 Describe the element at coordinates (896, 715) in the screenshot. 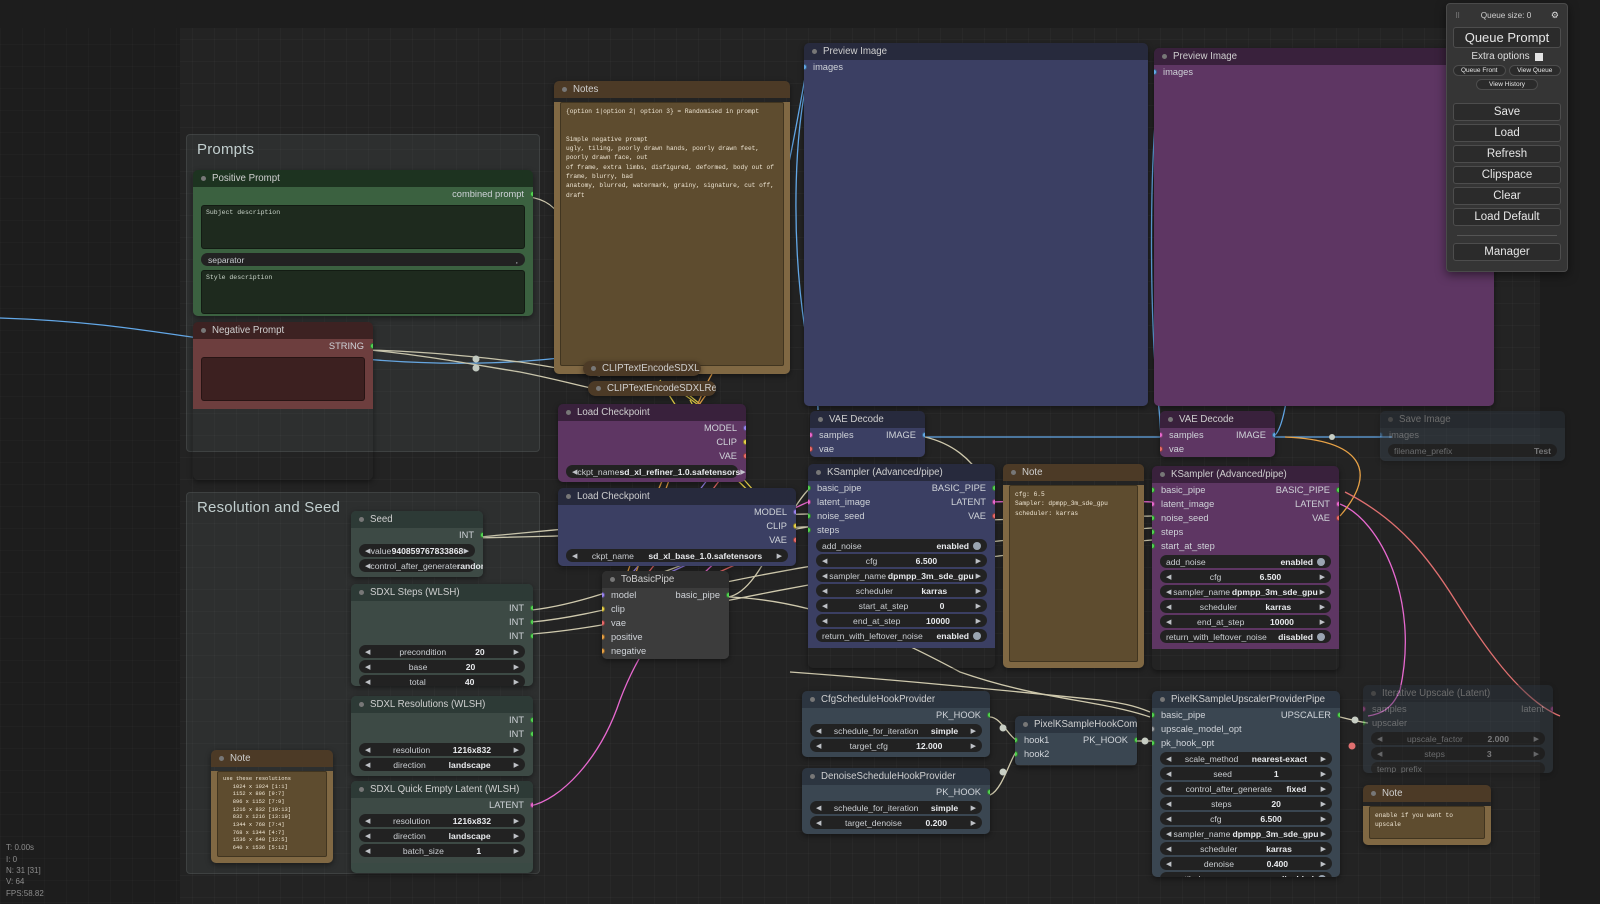

I see `output-pk-hook: PK_HOOK` at that location.